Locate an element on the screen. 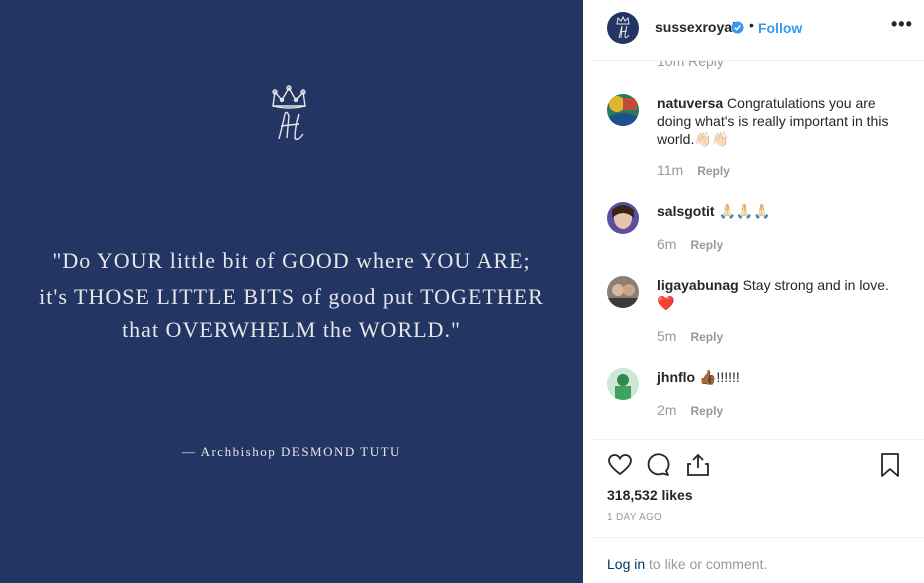  comment-username: jhnflo is located at coordinates (676, 377).